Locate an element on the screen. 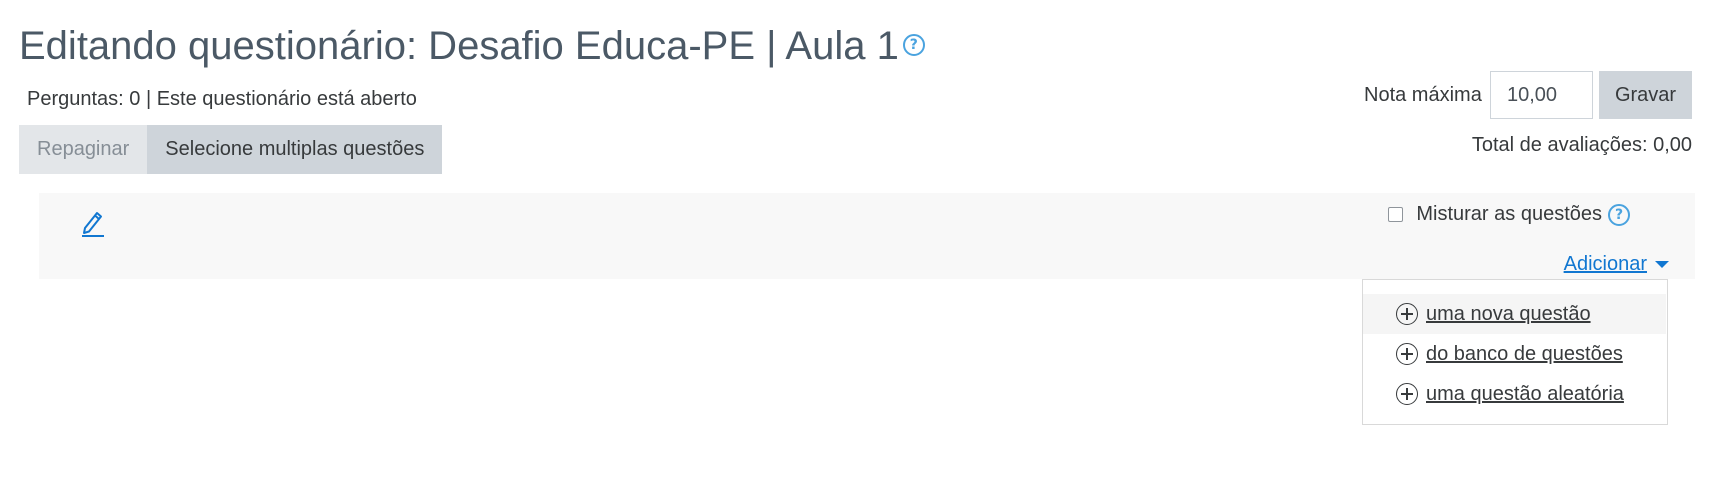  add-dropdown-toggle: Adicionar is located at coordinates (1616, 264).